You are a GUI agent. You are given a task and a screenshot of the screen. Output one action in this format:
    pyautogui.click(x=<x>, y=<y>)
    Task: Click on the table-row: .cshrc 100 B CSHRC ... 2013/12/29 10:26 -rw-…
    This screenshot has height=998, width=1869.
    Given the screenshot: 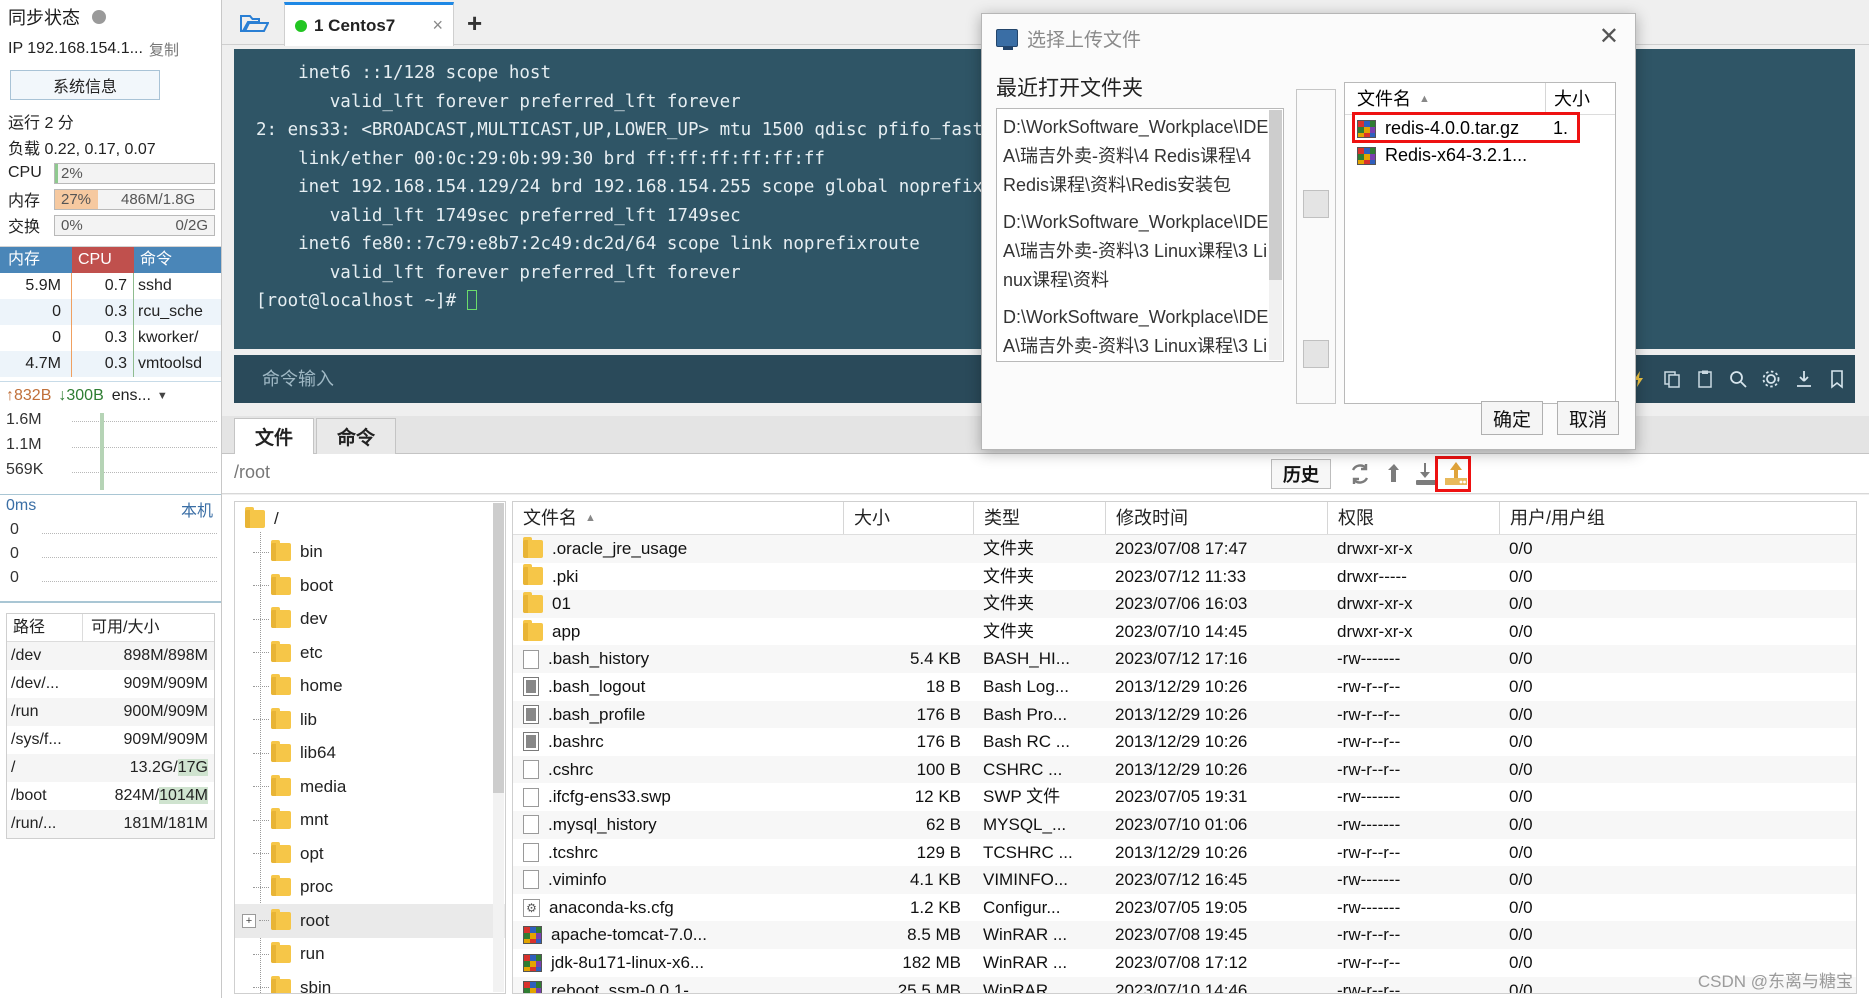 What is the action you would take?
    pyautogui.click(x=1184, y=769)
    